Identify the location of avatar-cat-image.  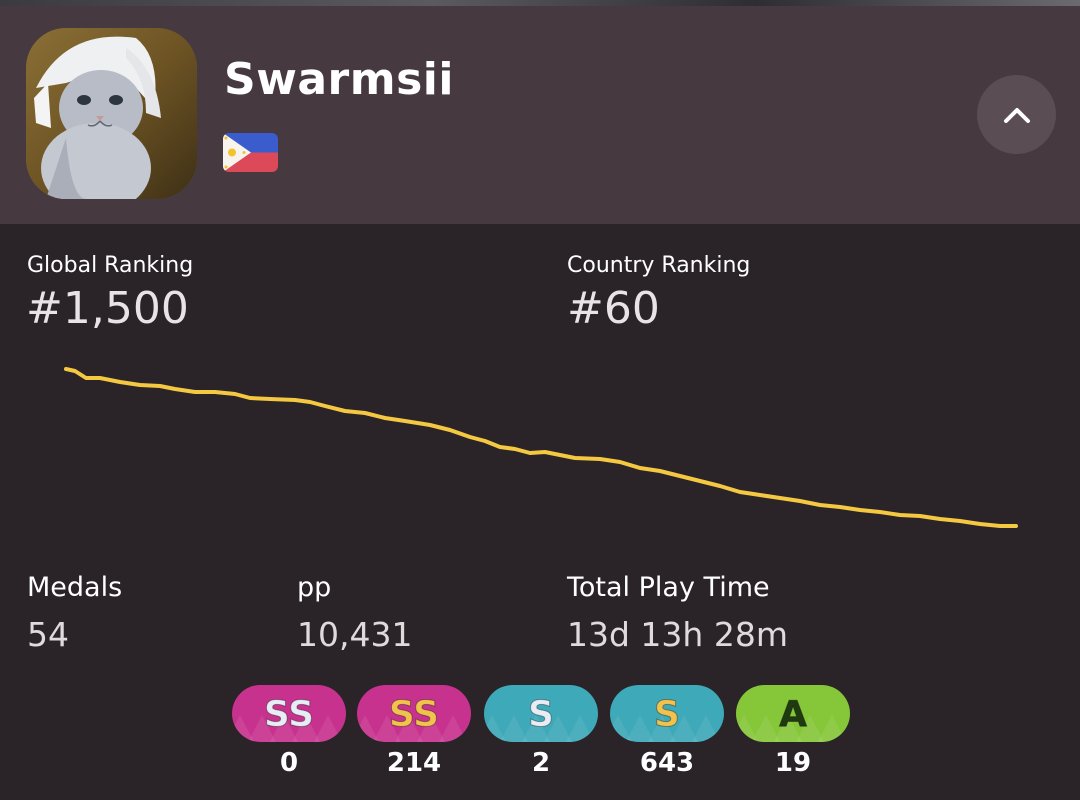
(111, 113).